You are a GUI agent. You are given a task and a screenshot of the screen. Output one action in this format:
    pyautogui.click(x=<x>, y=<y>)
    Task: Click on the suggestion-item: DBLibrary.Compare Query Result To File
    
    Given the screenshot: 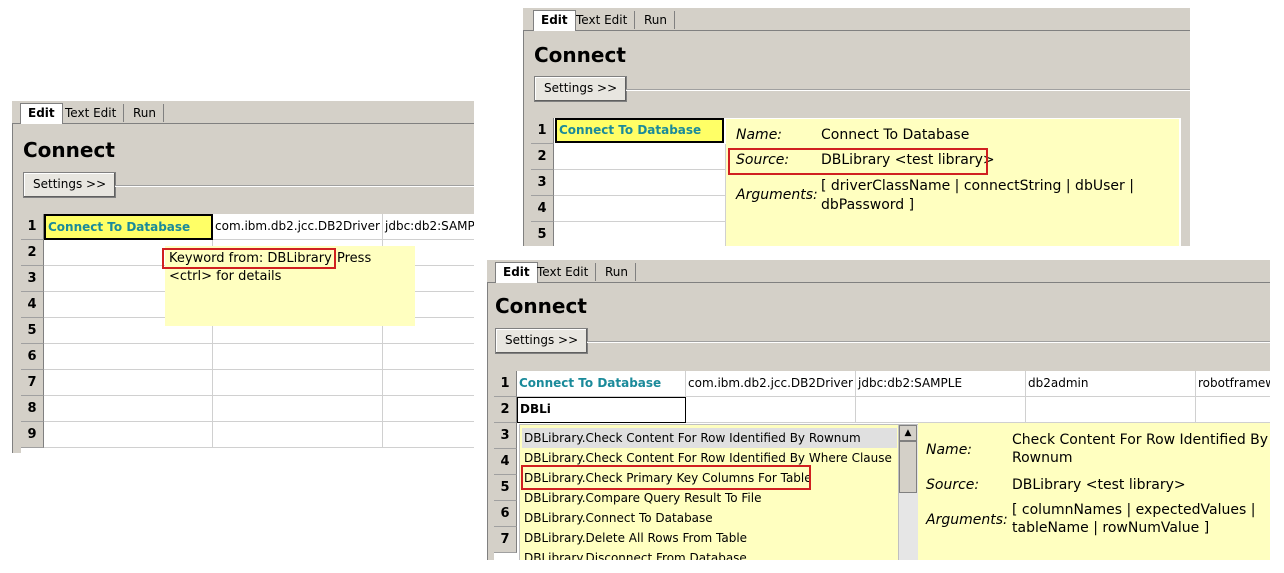 What is the action you would take?
    pyautogui.click(x=643, y=498)
    